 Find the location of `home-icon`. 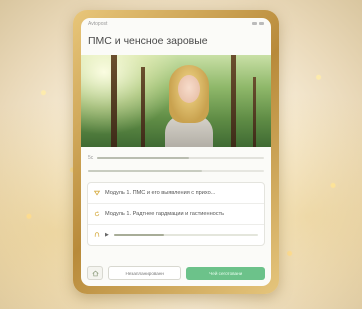

home-icon is located at coordinates (95, 273).